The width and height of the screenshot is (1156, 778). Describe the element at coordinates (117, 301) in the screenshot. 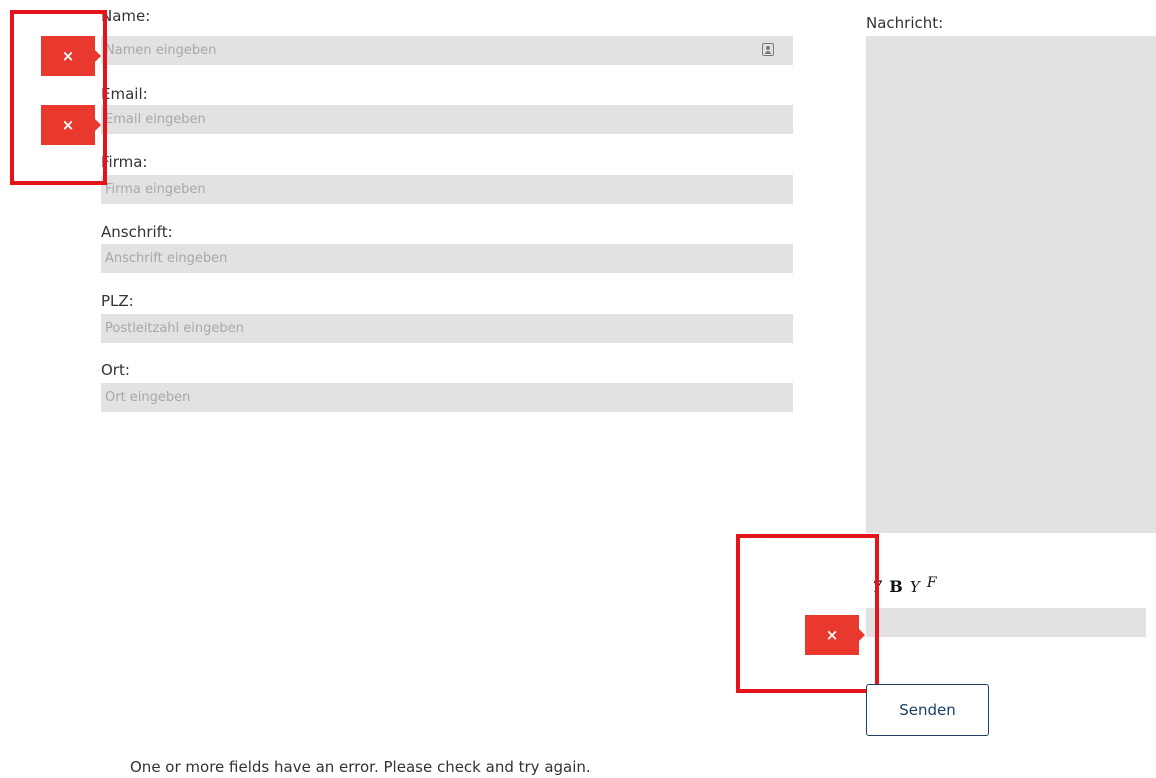

I see `field-label-plz: PLZ:` at that location.